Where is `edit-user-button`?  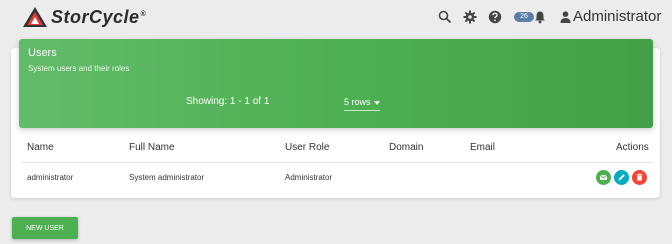
edit-user-button is located at coordinates (621, 177).